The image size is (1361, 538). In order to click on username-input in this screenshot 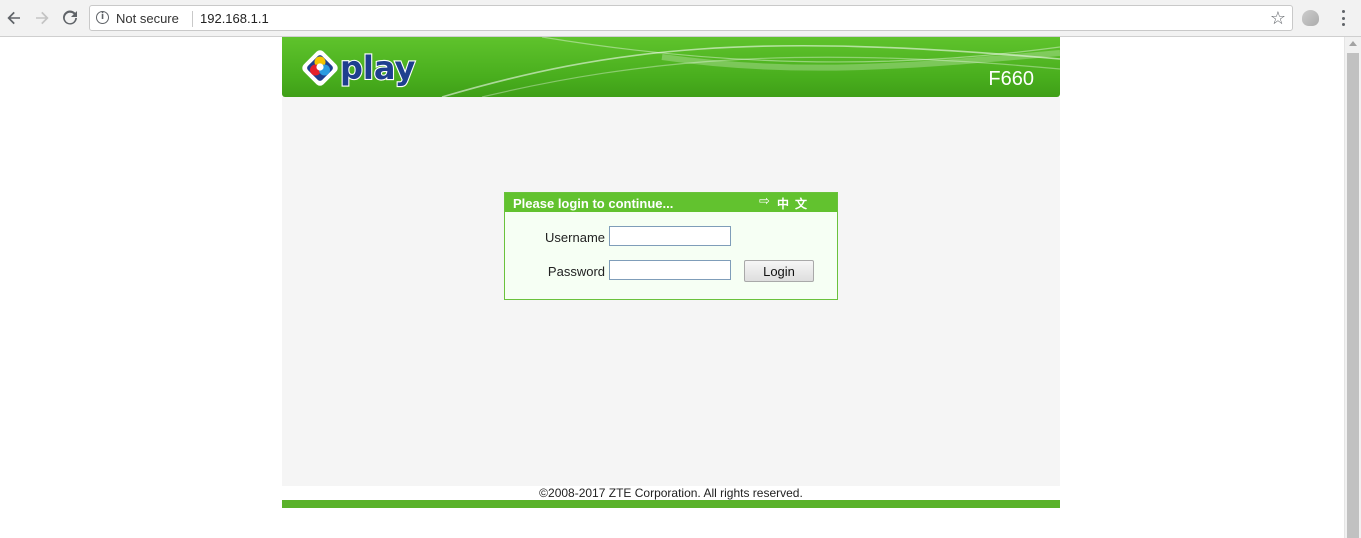, I will do `click(670, 236)`.